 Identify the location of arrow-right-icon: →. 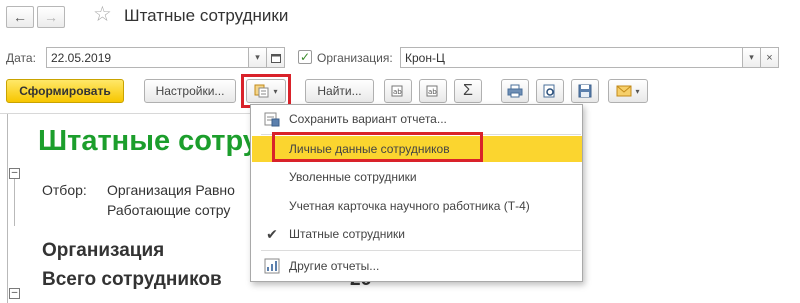
(51, 17).